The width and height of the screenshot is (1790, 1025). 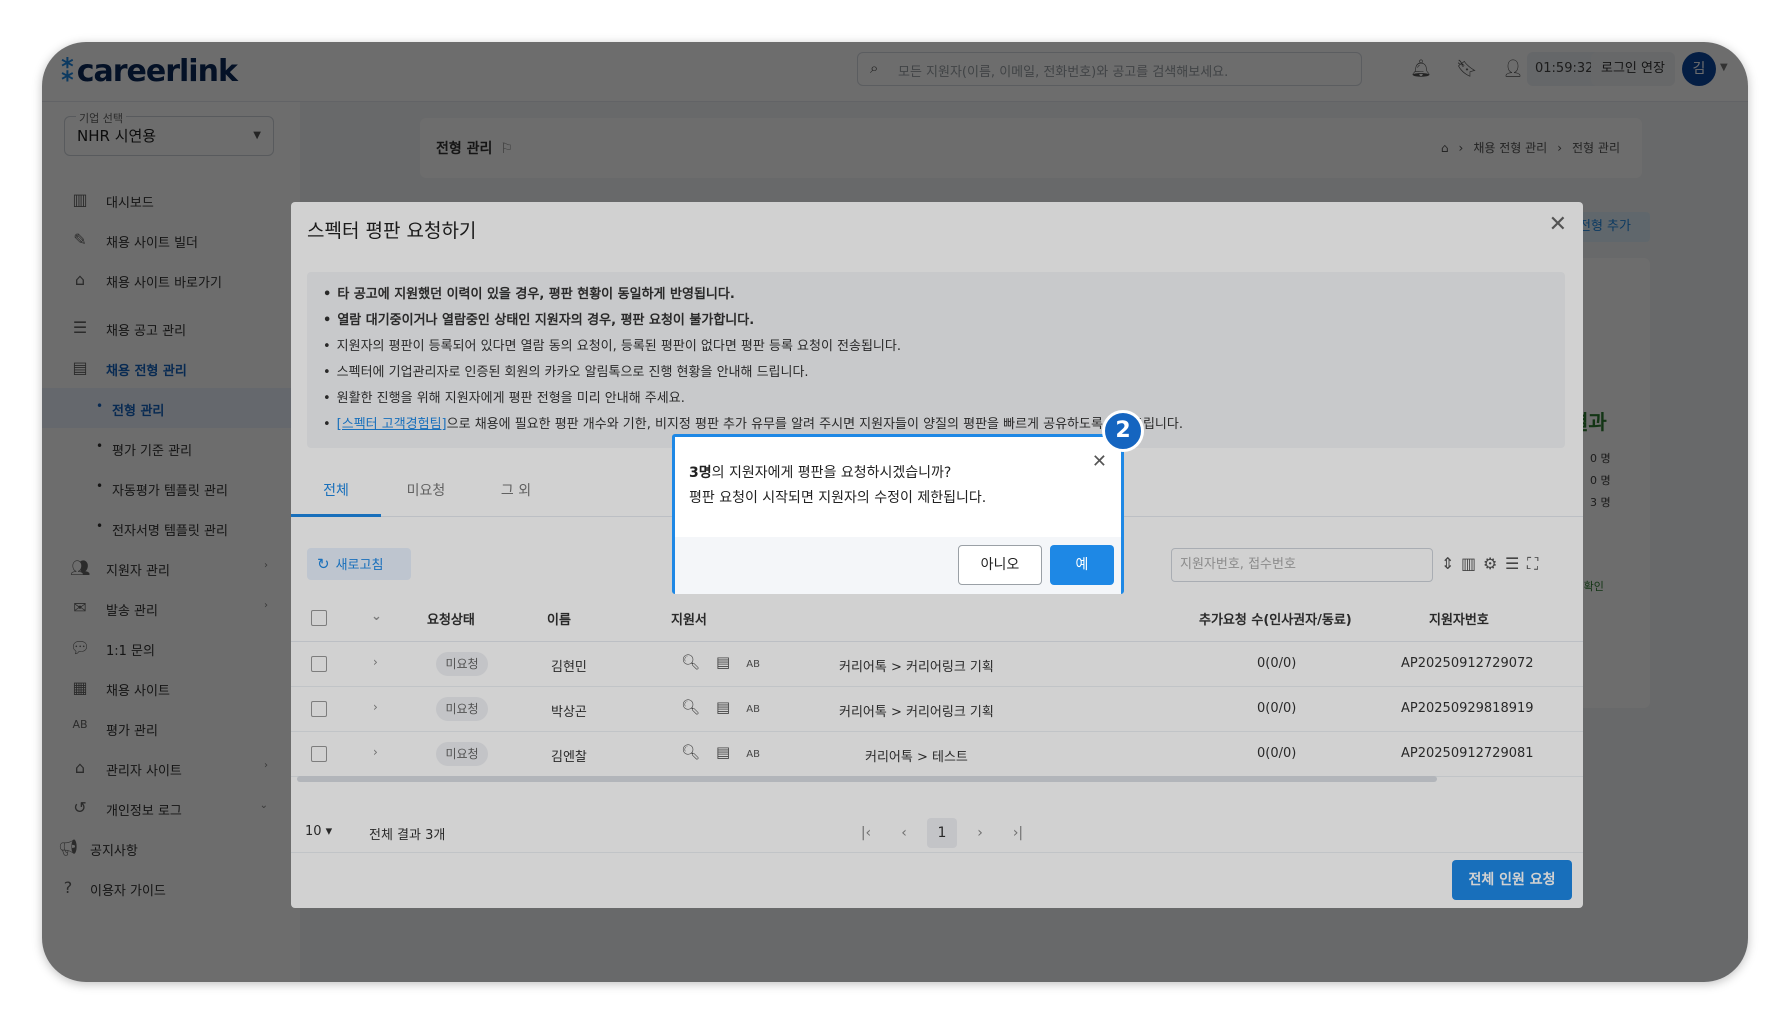 I want to click on step-number-badge: 2, so click(x=1123, y=431).